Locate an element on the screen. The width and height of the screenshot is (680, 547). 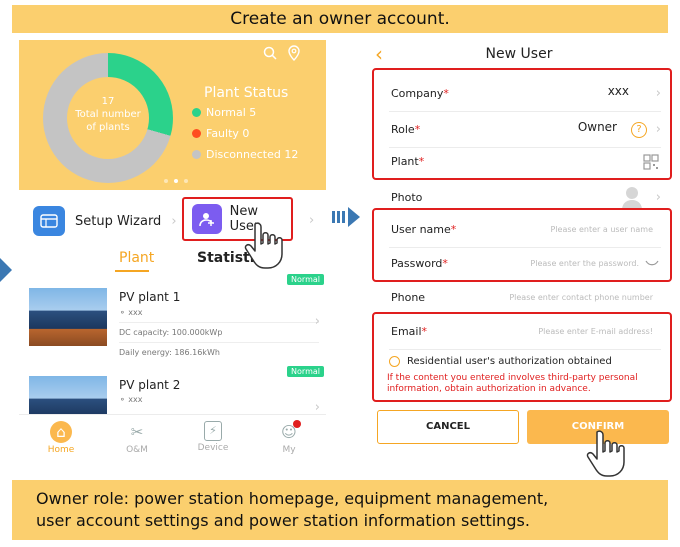
flow-arrow-right is located at coordinates (346, 217).